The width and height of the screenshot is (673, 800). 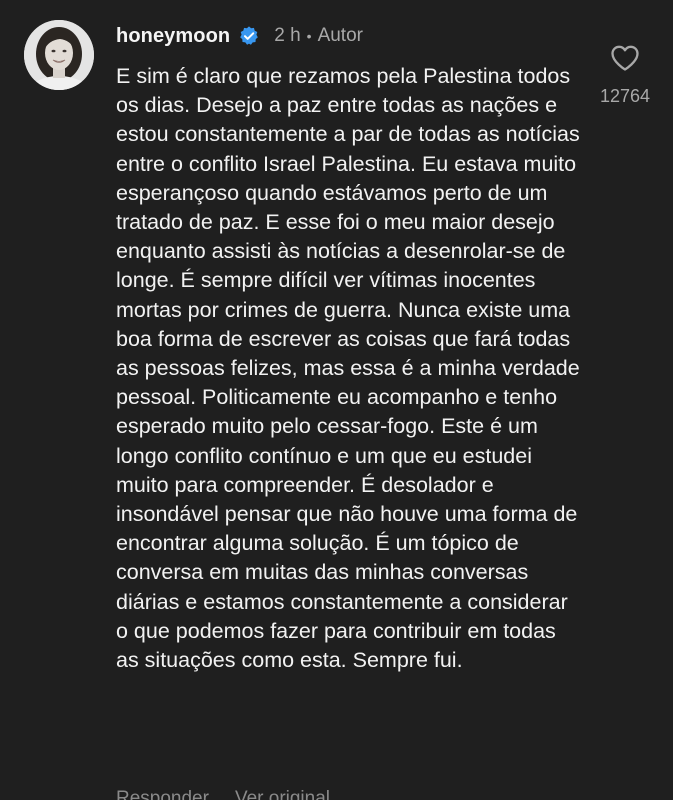 I want to click on comment-actions: Responder Ver original, so click(x=223, y=794).